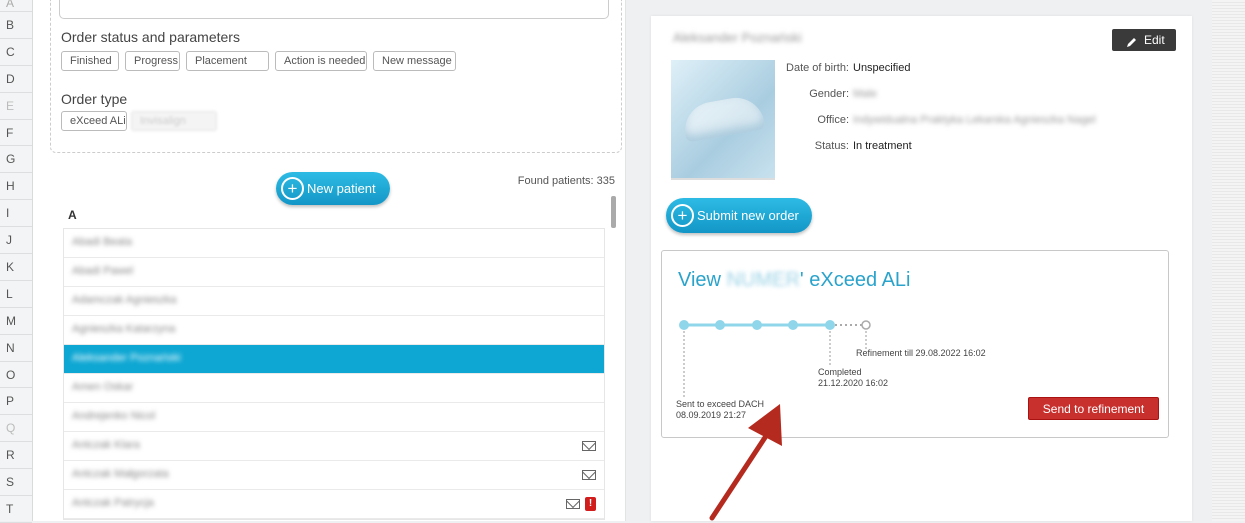 The height and width of the screenshot is (523, 1245). I want to click on alphabet-letter-a: A, so click(16, 6).